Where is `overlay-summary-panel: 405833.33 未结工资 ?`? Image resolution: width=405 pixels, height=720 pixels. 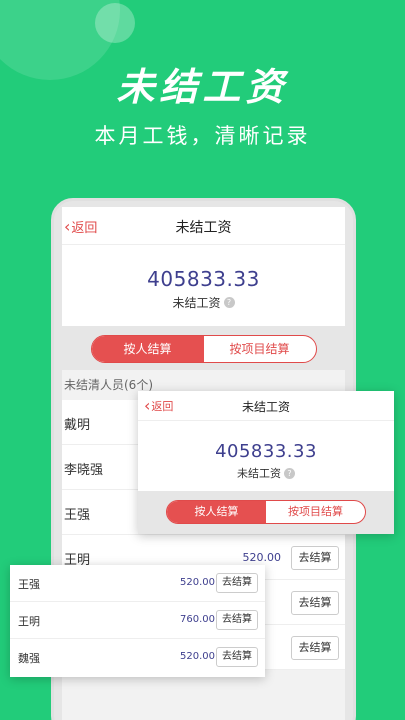 overlay-summary-panel: 405833.33 未结工资 ? is located at coordinates (266, 456).